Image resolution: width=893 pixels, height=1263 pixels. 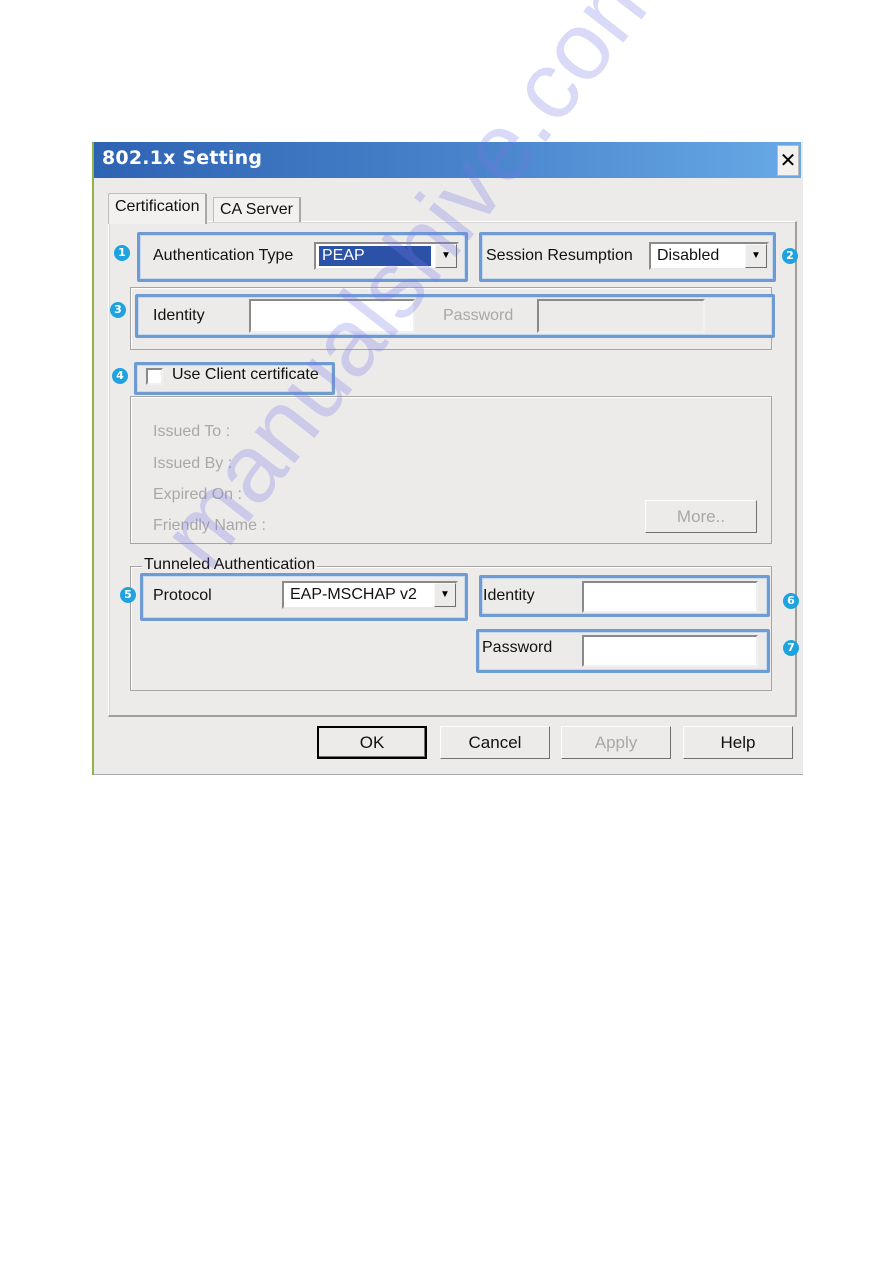 I want to click on close-button: ✕, so click(x=788, y=160).